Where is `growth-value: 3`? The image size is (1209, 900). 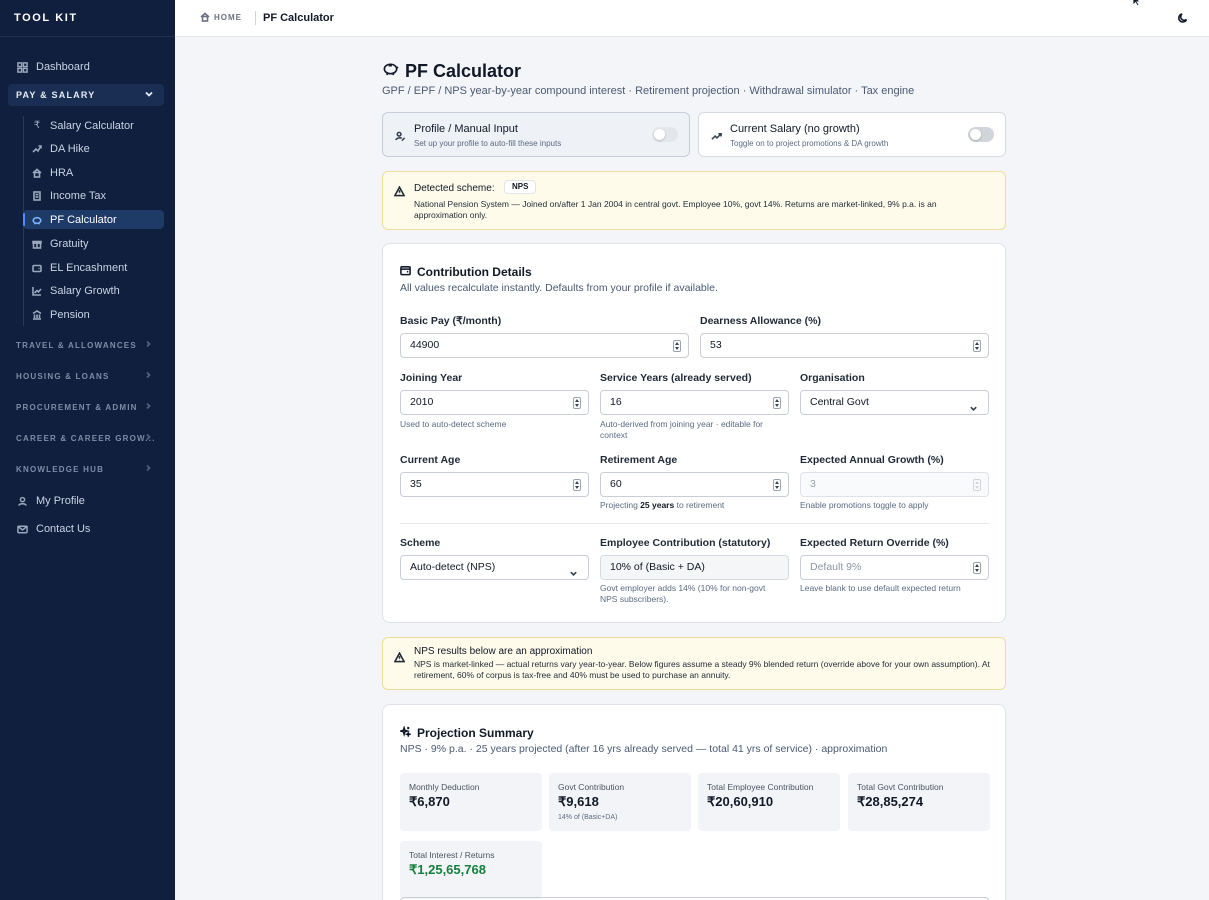
growth-value: 3 is located at coordinates (813, 484).